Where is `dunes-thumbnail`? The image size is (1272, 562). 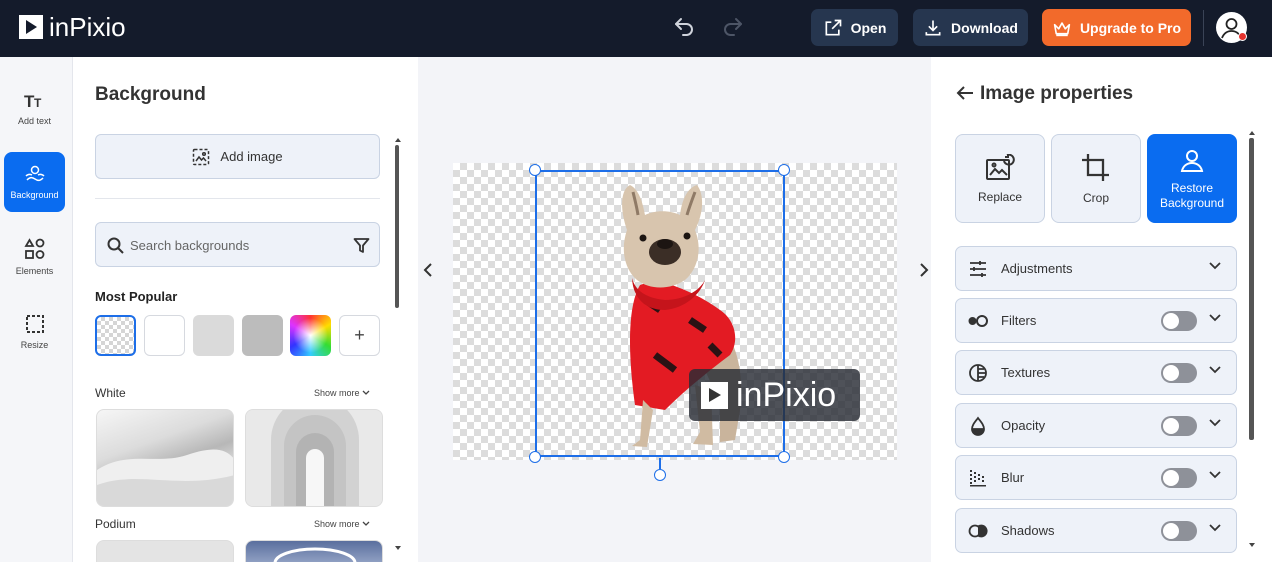
dunes-thumbnail is located at coordinates (165, 477).